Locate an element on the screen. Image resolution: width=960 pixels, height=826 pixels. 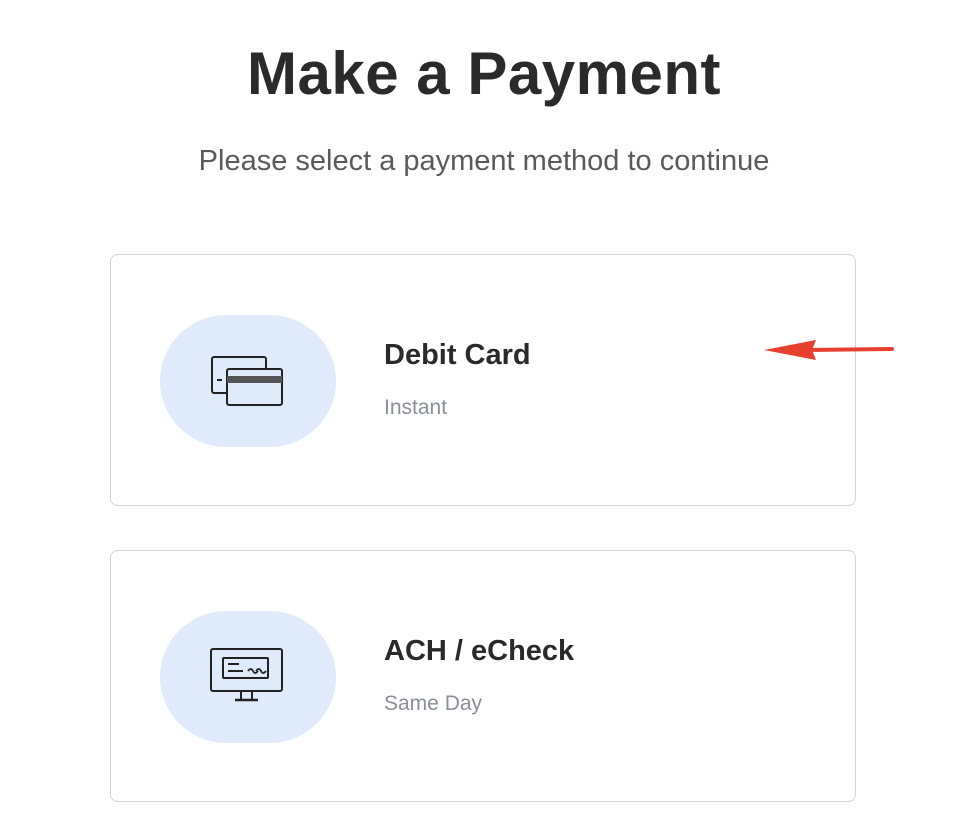
credit-cards-icon is located at coordinates (247, 381).